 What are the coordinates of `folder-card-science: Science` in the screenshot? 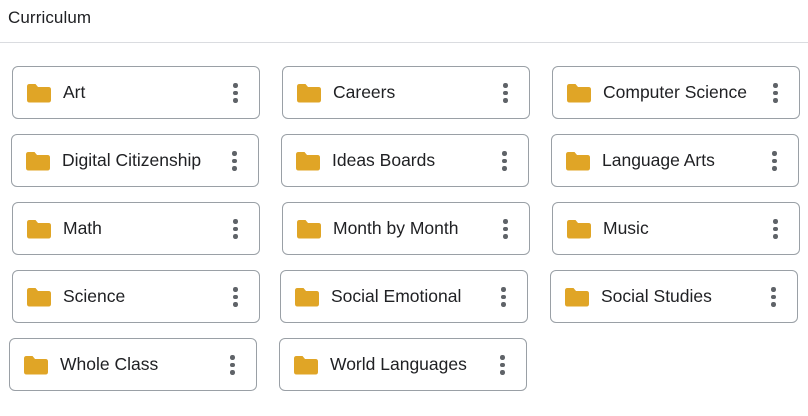 It's located at (136, 296).